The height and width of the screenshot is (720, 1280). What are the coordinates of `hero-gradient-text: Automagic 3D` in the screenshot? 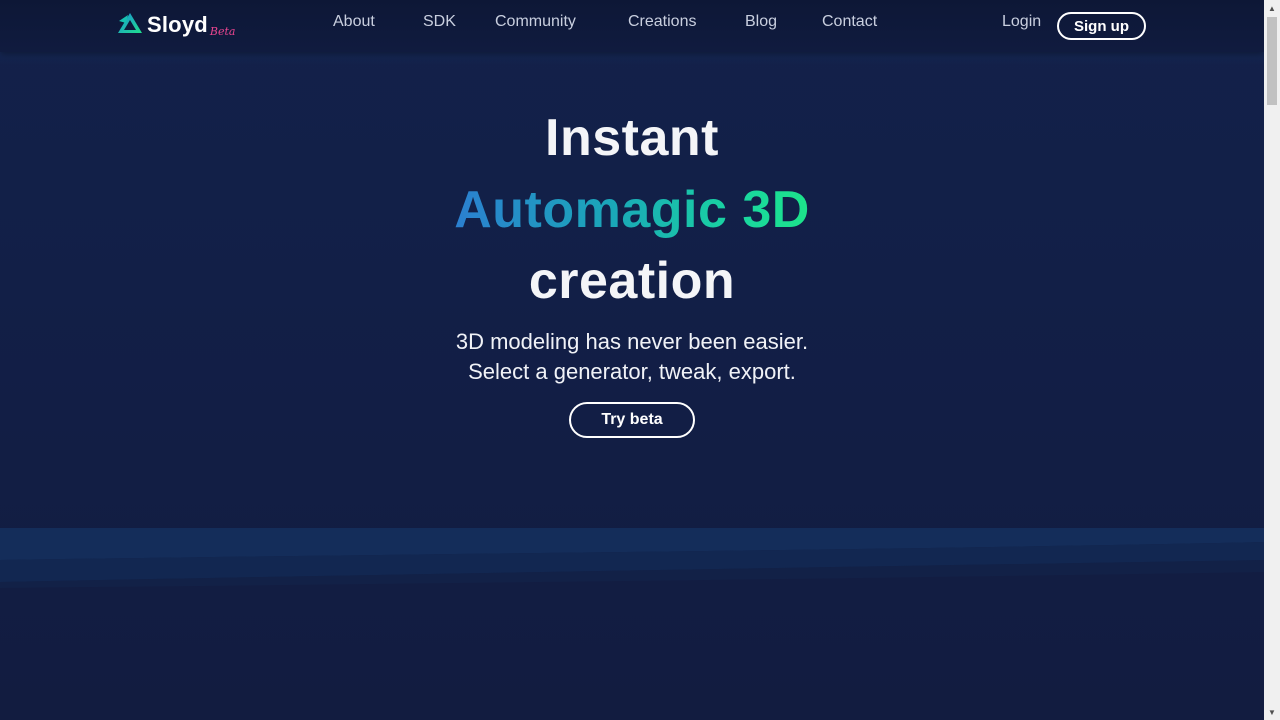 It's located at (632, 210).